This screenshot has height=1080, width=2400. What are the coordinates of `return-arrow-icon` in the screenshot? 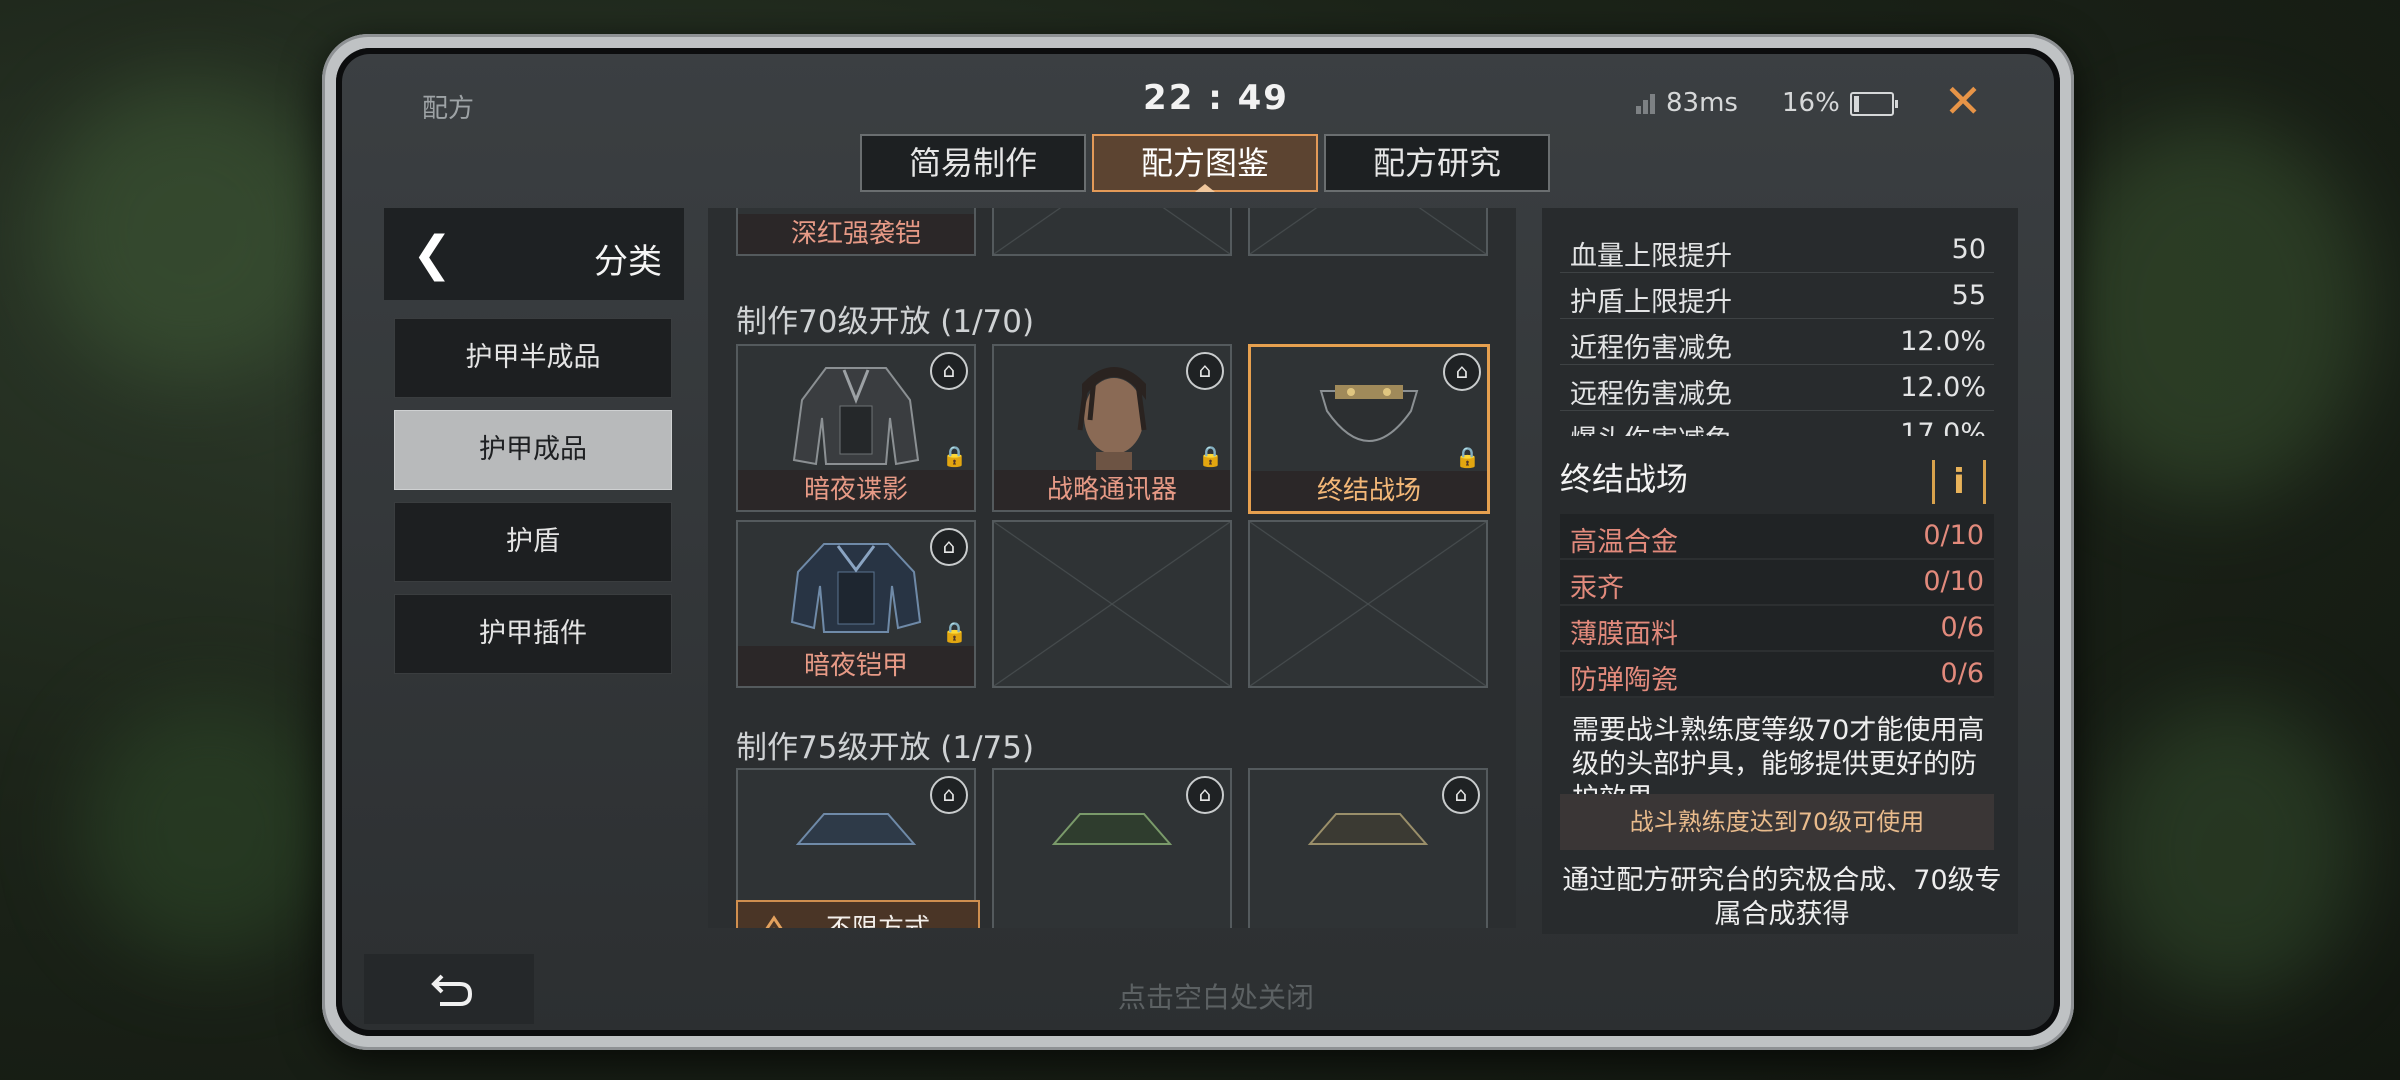 It's located at (452, 990).